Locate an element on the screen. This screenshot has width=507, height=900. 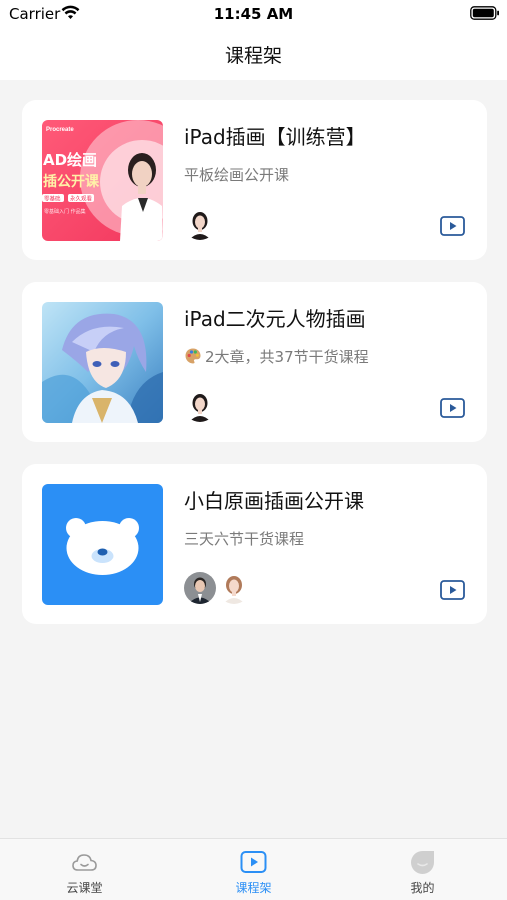
tab-course-shelf: 课程架 is located at coordinates (253, 869).